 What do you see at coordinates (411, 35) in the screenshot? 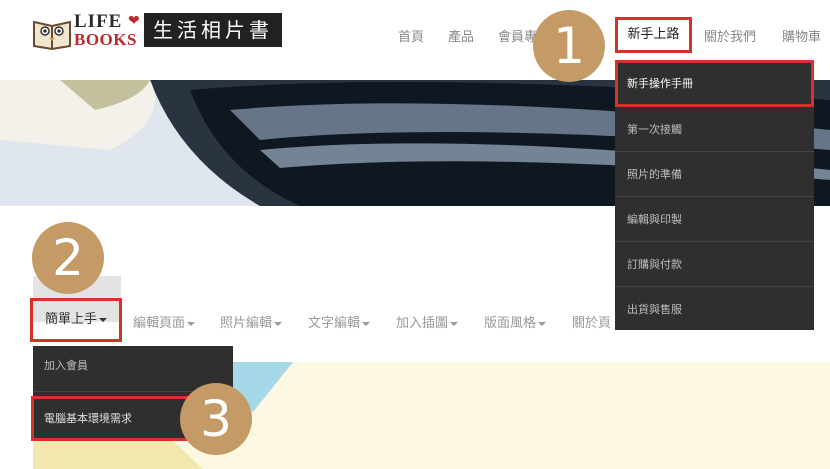
I see `nav-item-home: 首頁` at bounding box center [411, 35].